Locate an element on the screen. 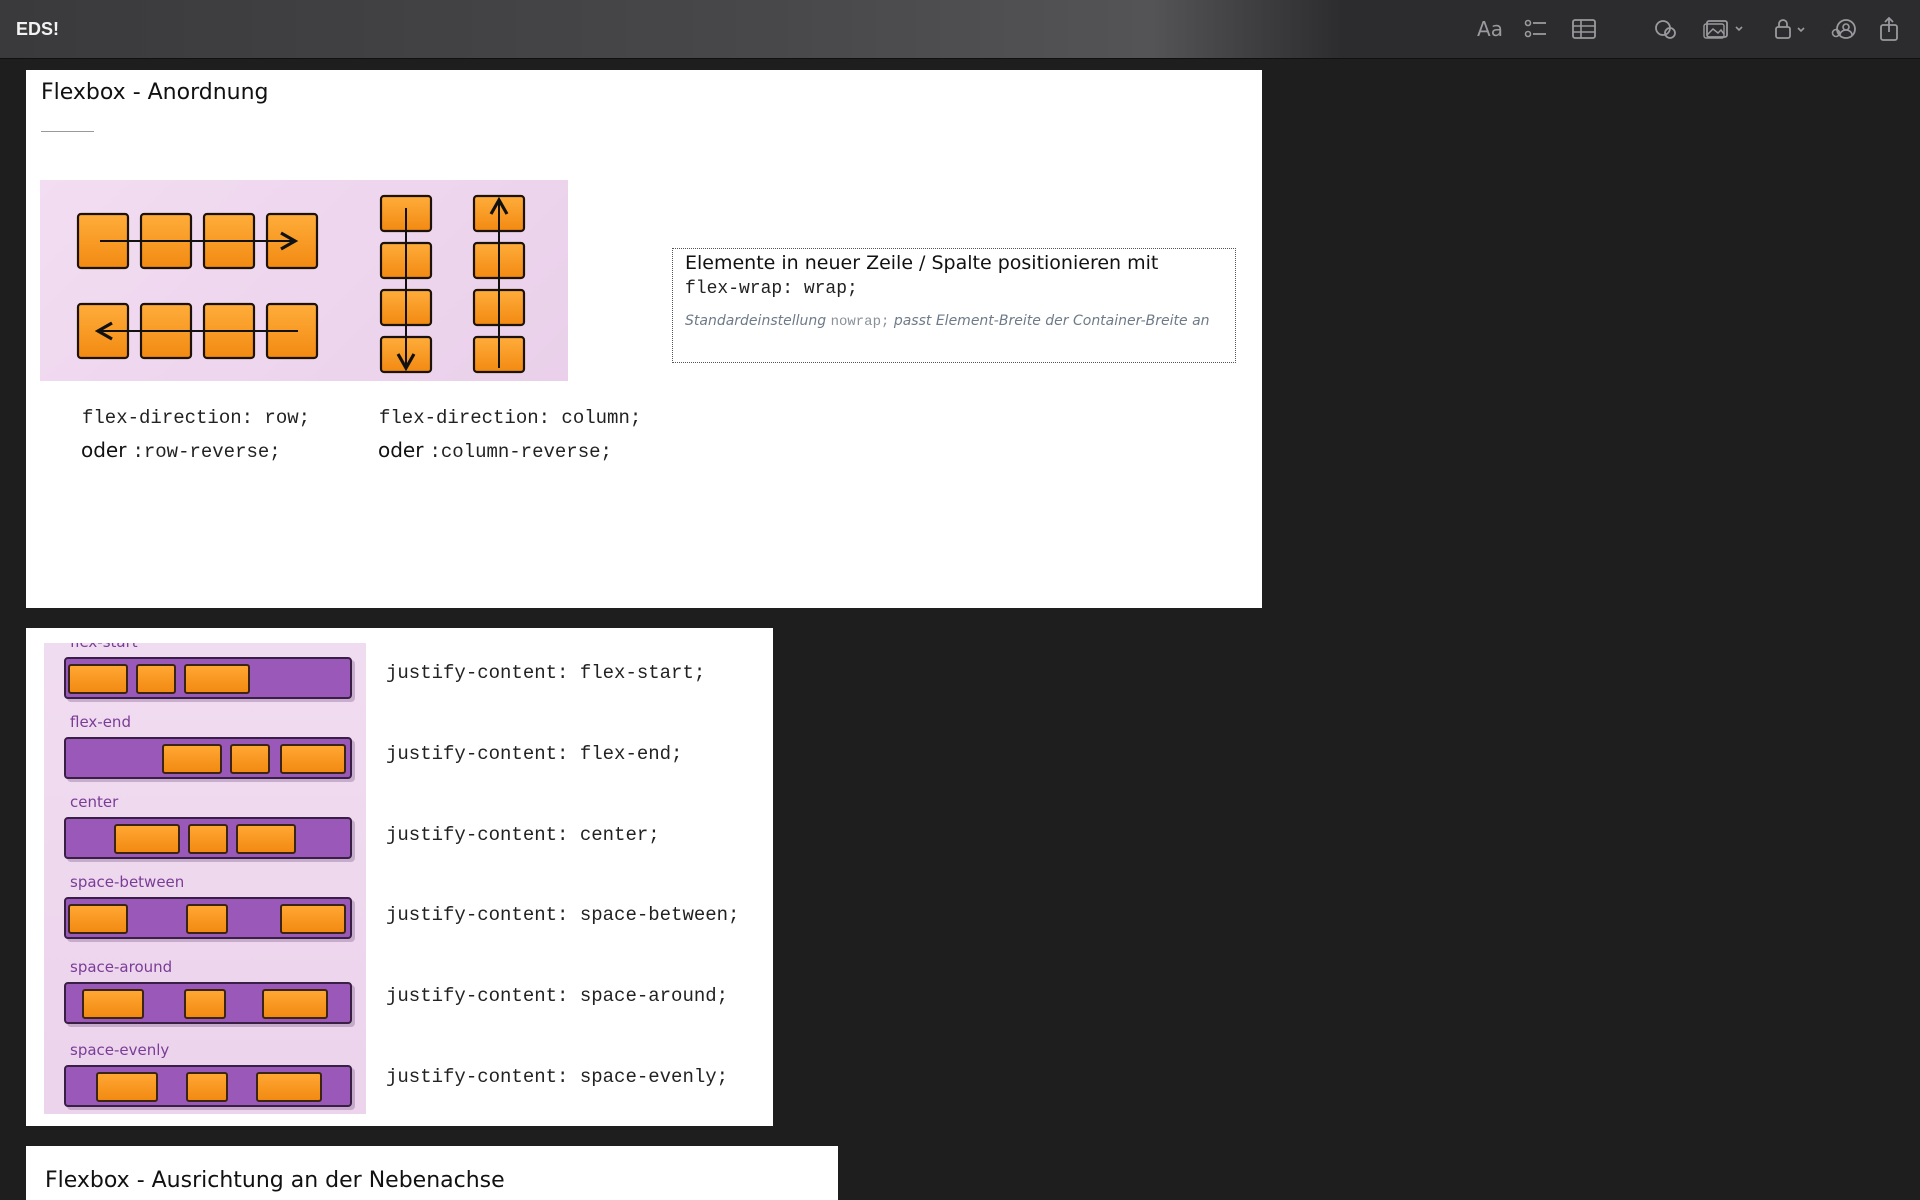  column-reverse-line: oder :column-reverse; is located at coordinates (495, 450).